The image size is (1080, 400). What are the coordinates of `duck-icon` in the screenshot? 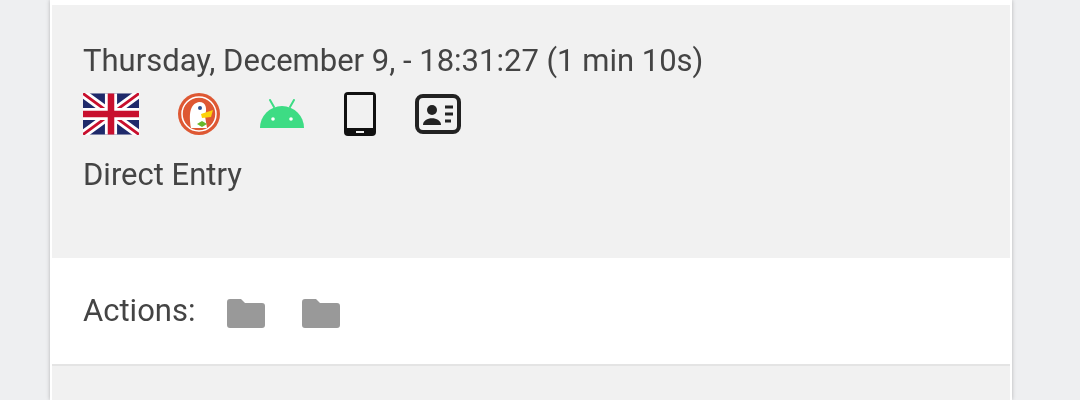 It's located at (199, 114).